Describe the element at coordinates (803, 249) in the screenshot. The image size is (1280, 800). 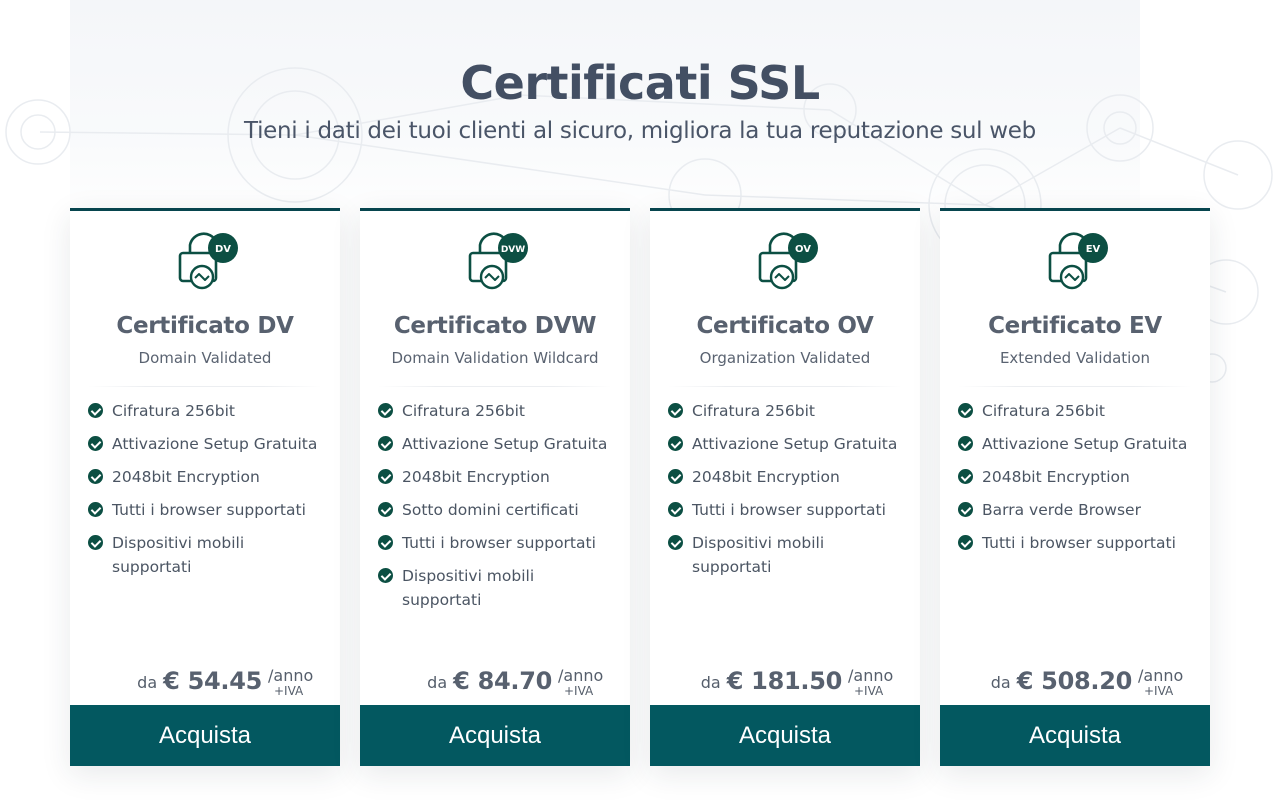
I see `badge-label: OV` at that location.